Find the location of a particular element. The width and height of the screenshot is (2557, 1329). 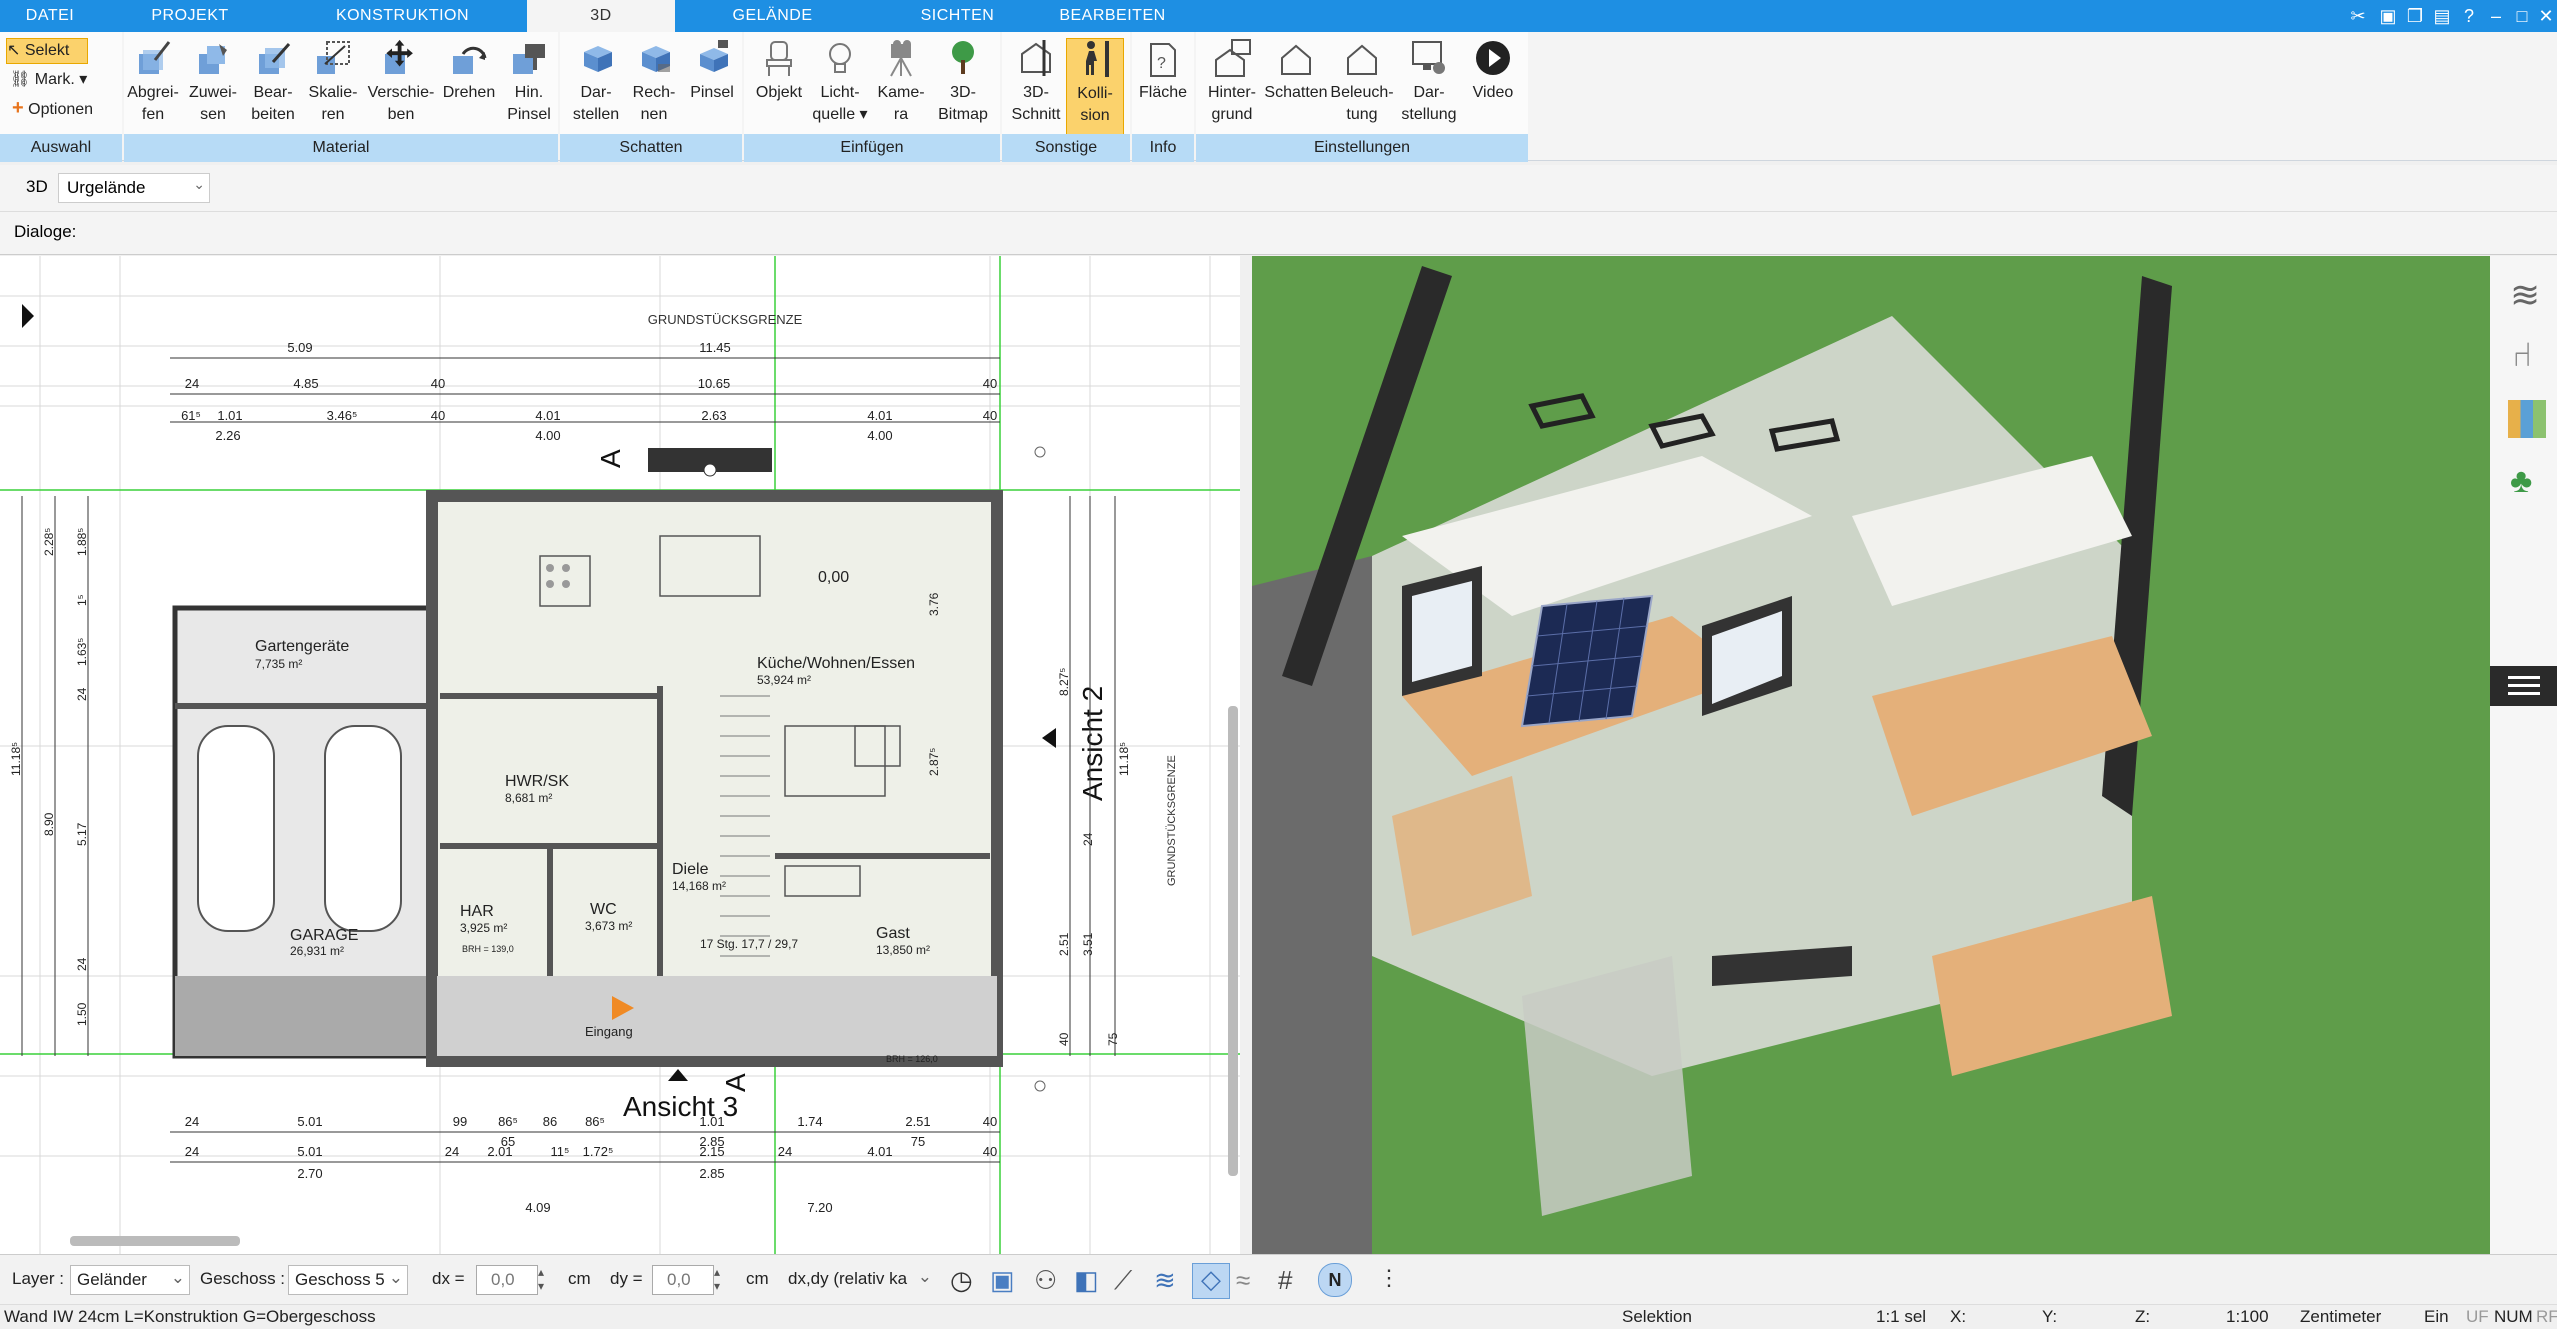

monitor-icon: ▣ is located at coordinates (1002, 1280).